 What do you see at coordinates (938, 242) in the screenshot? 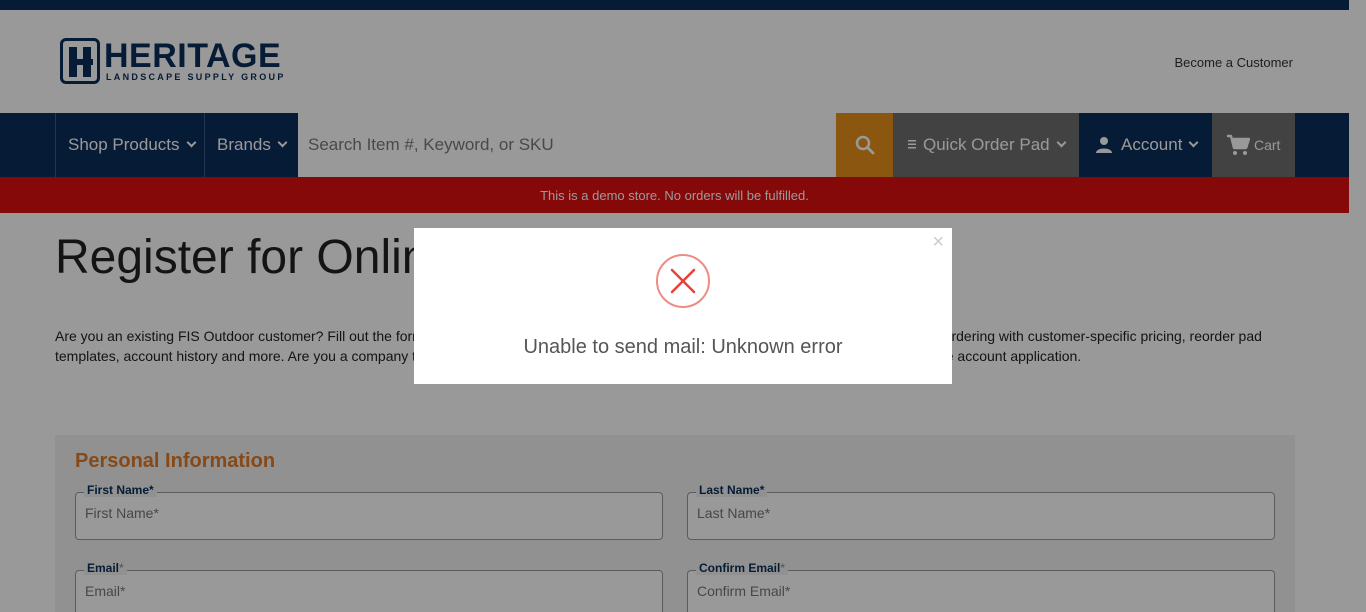
I see `close-icon: ×` at bounding box center [938, 242].